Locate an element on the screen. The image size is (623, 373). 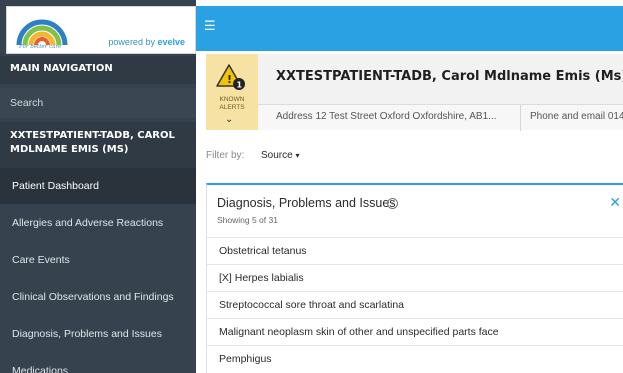
powered-by: powered by evelve is located at coordinates (146, 42).